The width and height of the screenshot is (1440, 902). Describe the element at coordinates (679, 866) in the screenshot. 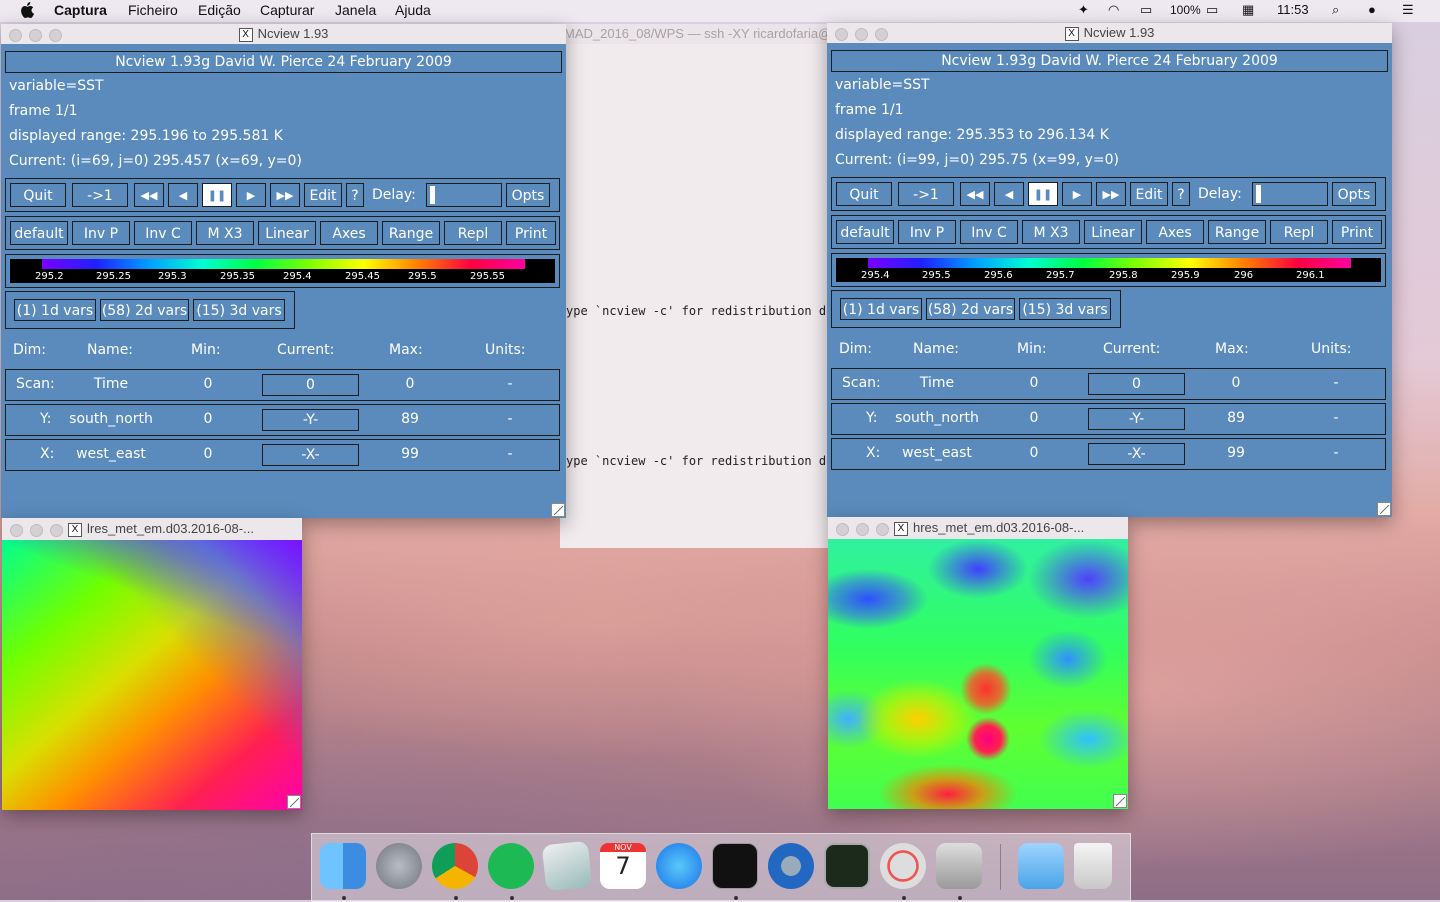

I see `app-store-icon` at that location.